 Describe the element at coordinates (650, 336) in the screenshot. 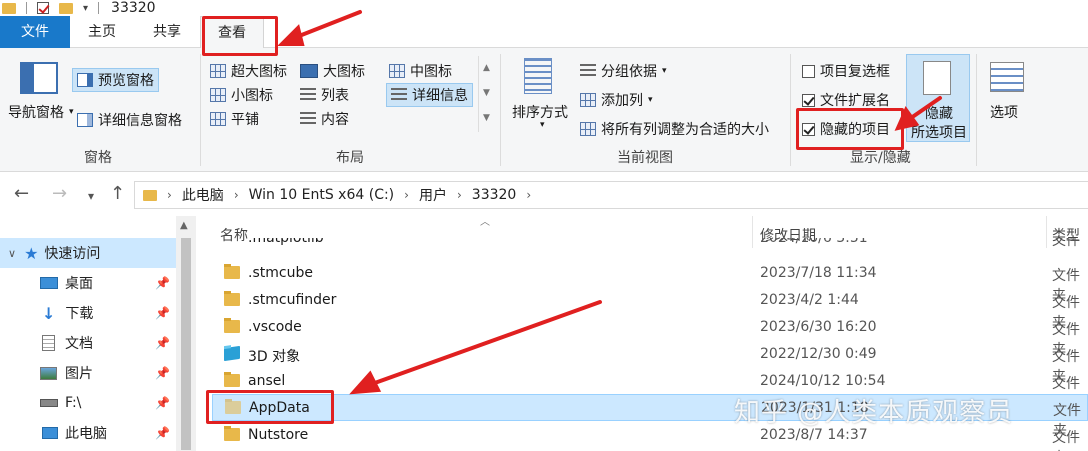

I see `table-row: .vscode 2023/6/30 16:20 文件夹` at that location.